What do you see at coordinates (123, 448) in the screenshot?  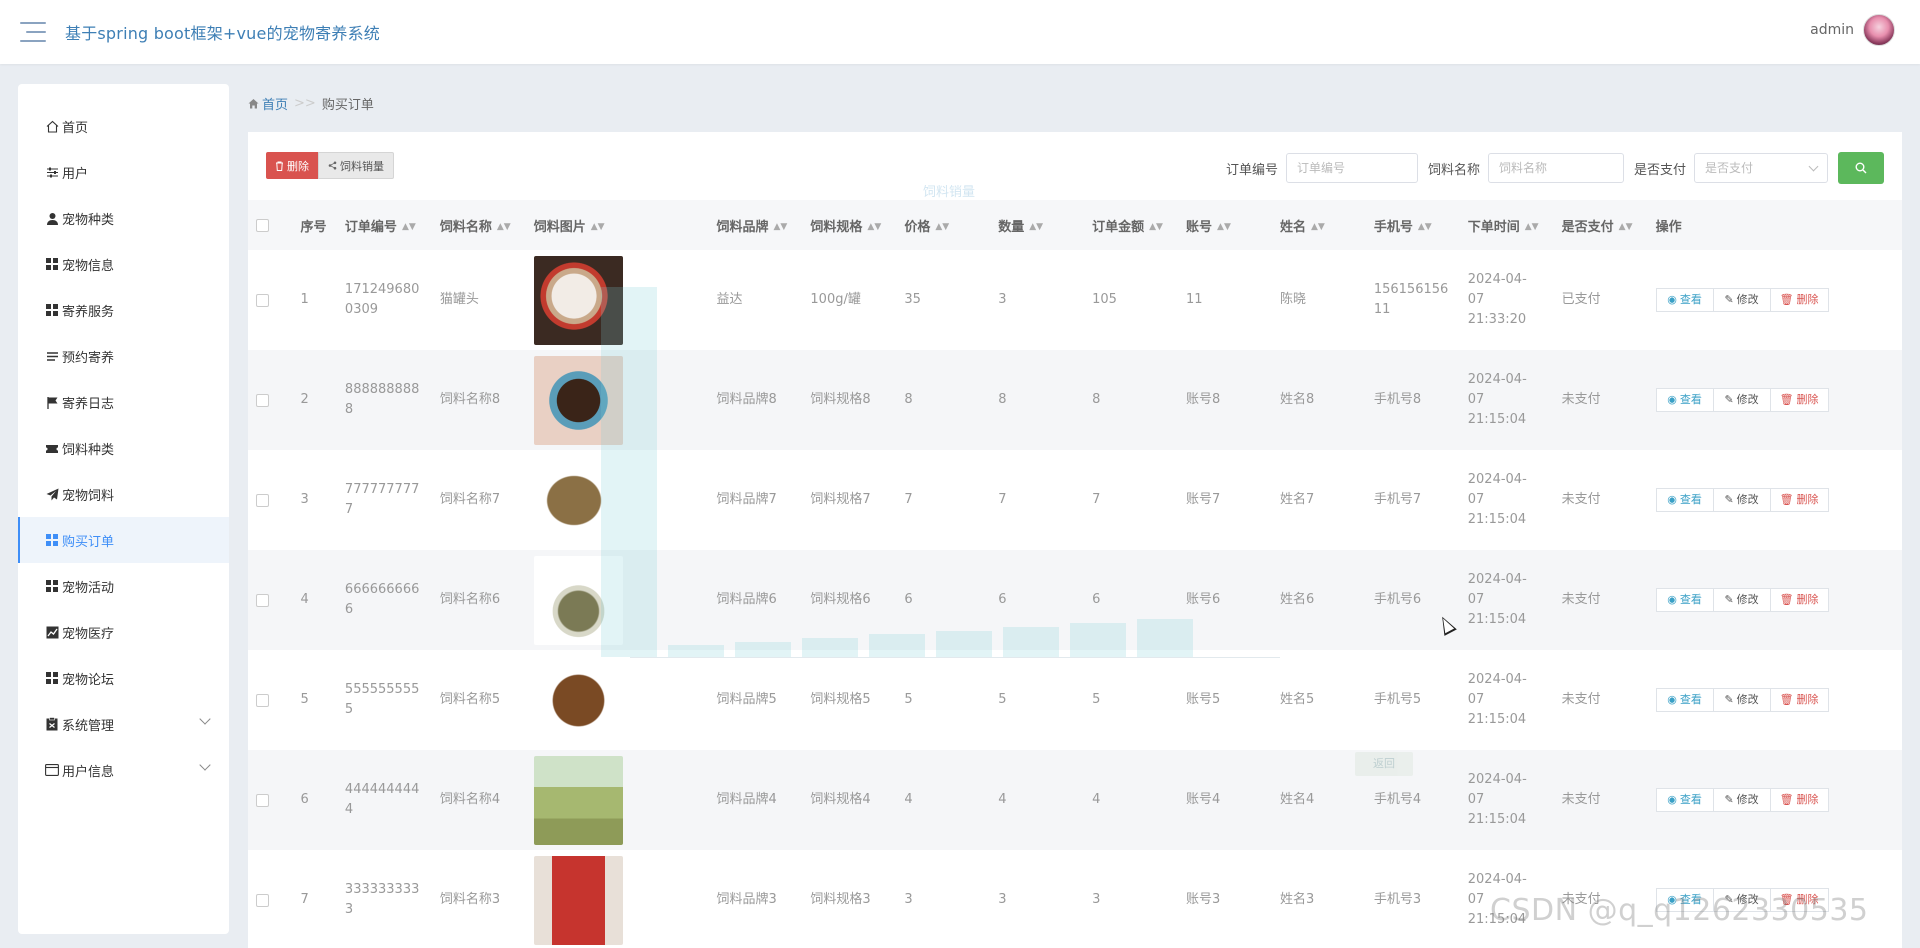 I see `sidebar-item-feed-types: 饲料种类` at bounding box center [123, 448].